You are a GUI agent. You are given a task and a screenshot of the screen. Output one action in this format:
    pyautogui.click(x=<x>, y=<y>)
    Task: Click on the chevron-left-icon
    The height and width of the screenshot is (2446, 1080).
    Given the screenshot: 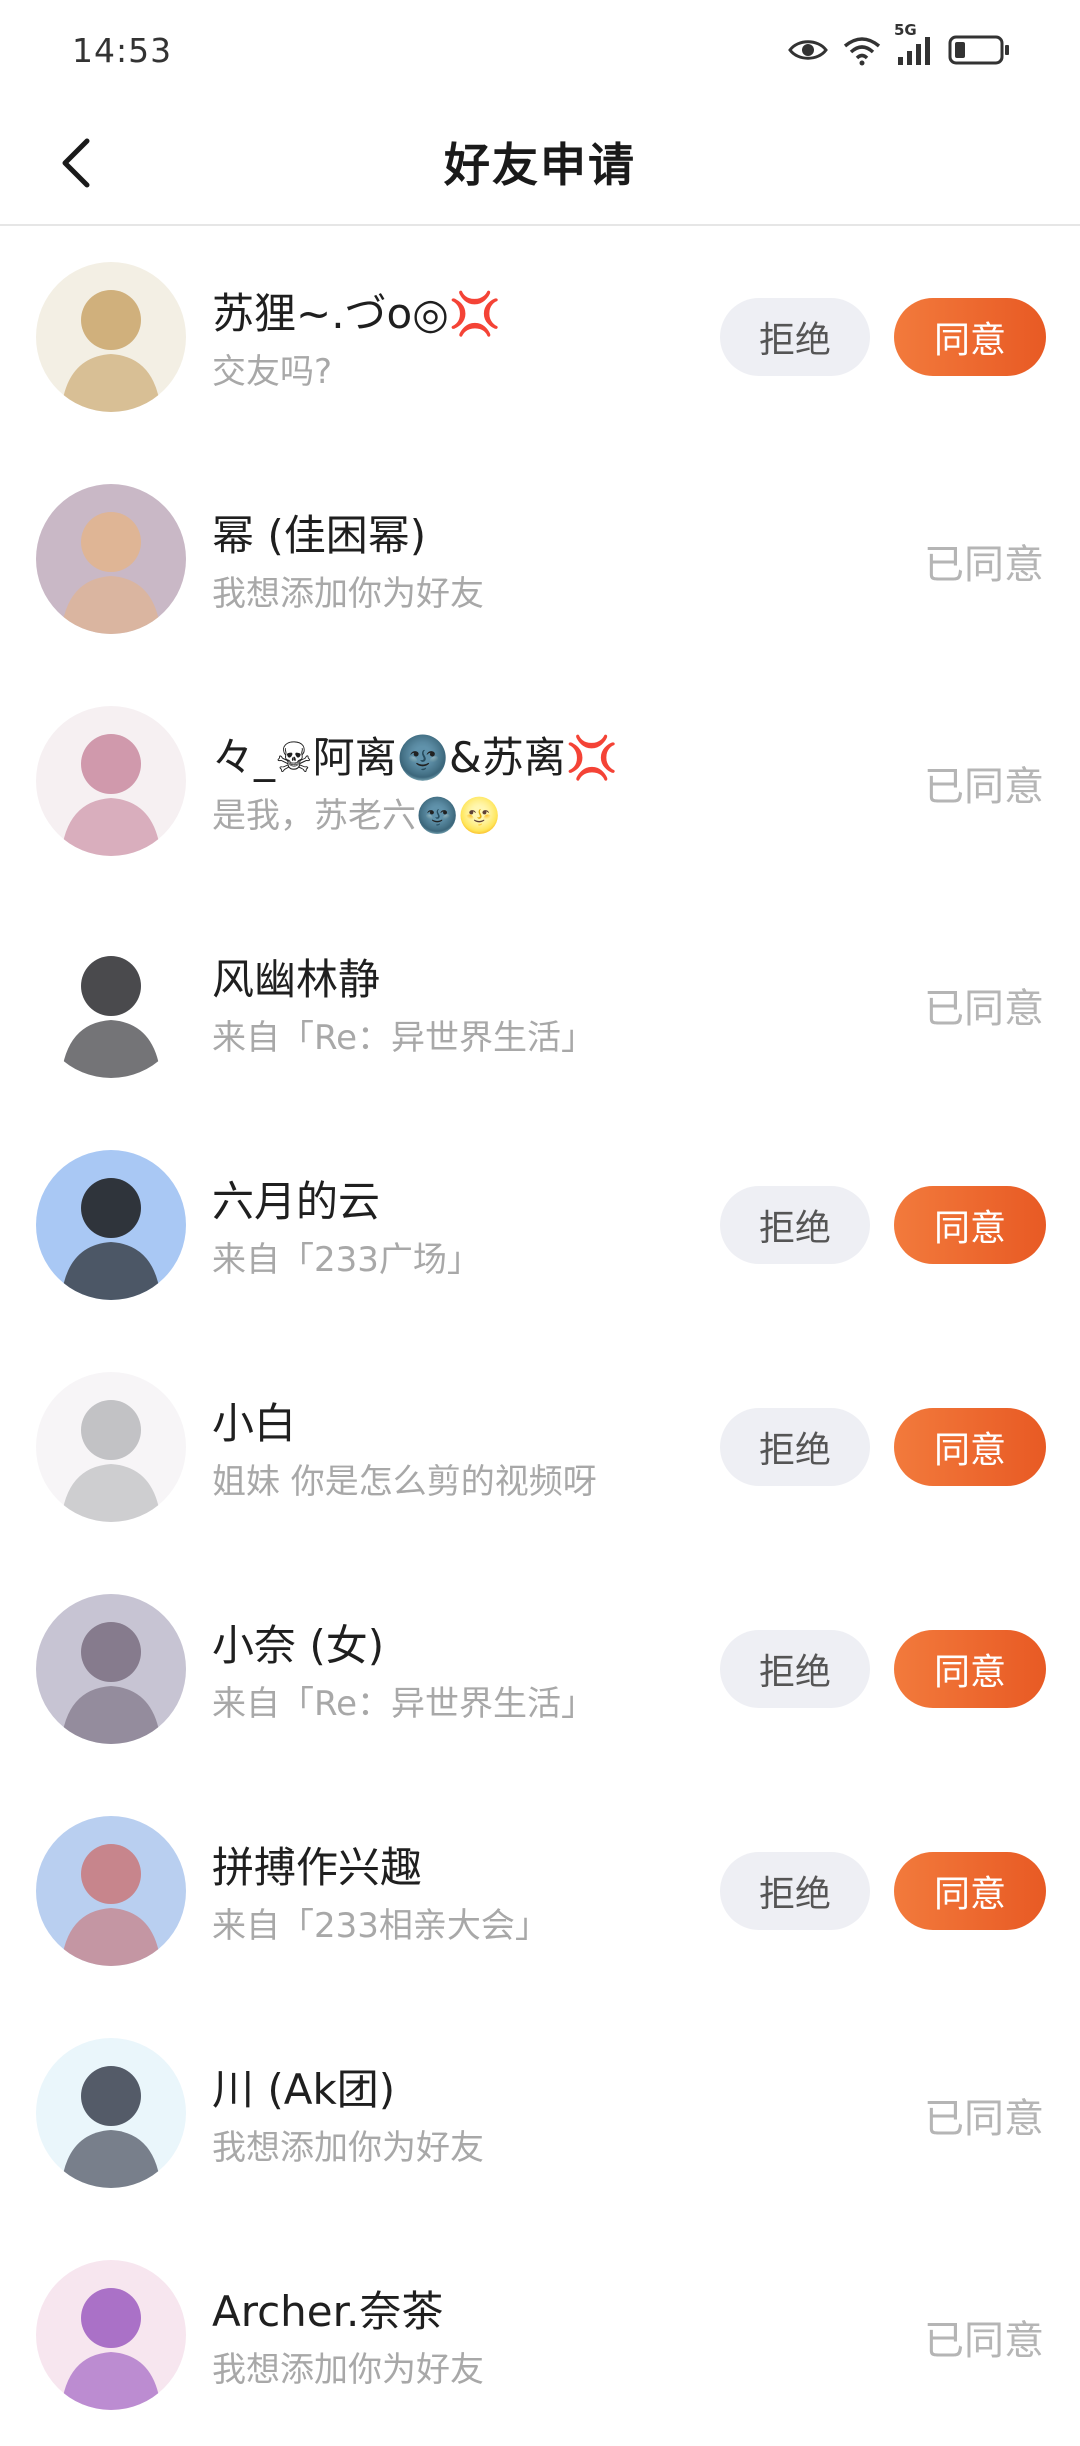 What is the action you would take?
    pyautogui.click(x=76, y=163)
    